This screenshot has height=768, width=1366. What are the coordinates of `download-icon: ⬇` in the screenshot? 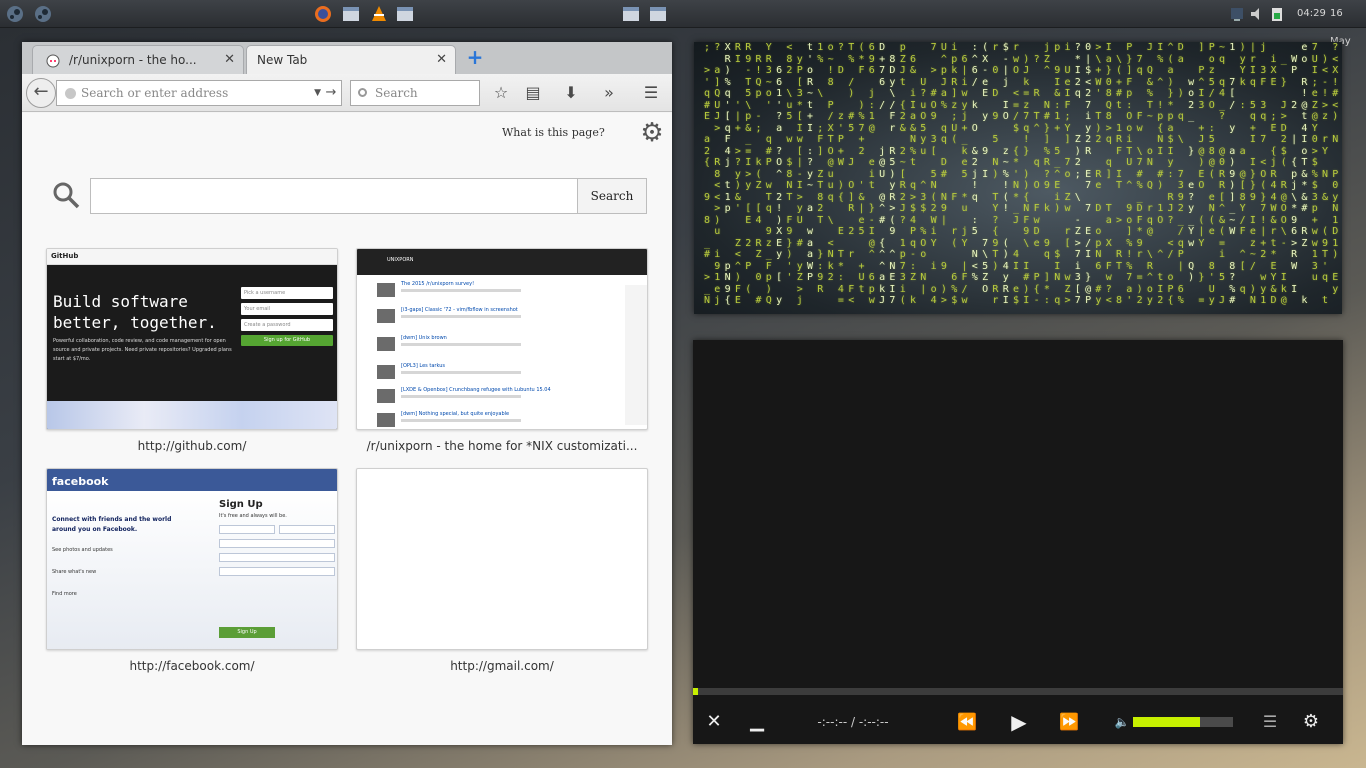 It's located at (571, 93).